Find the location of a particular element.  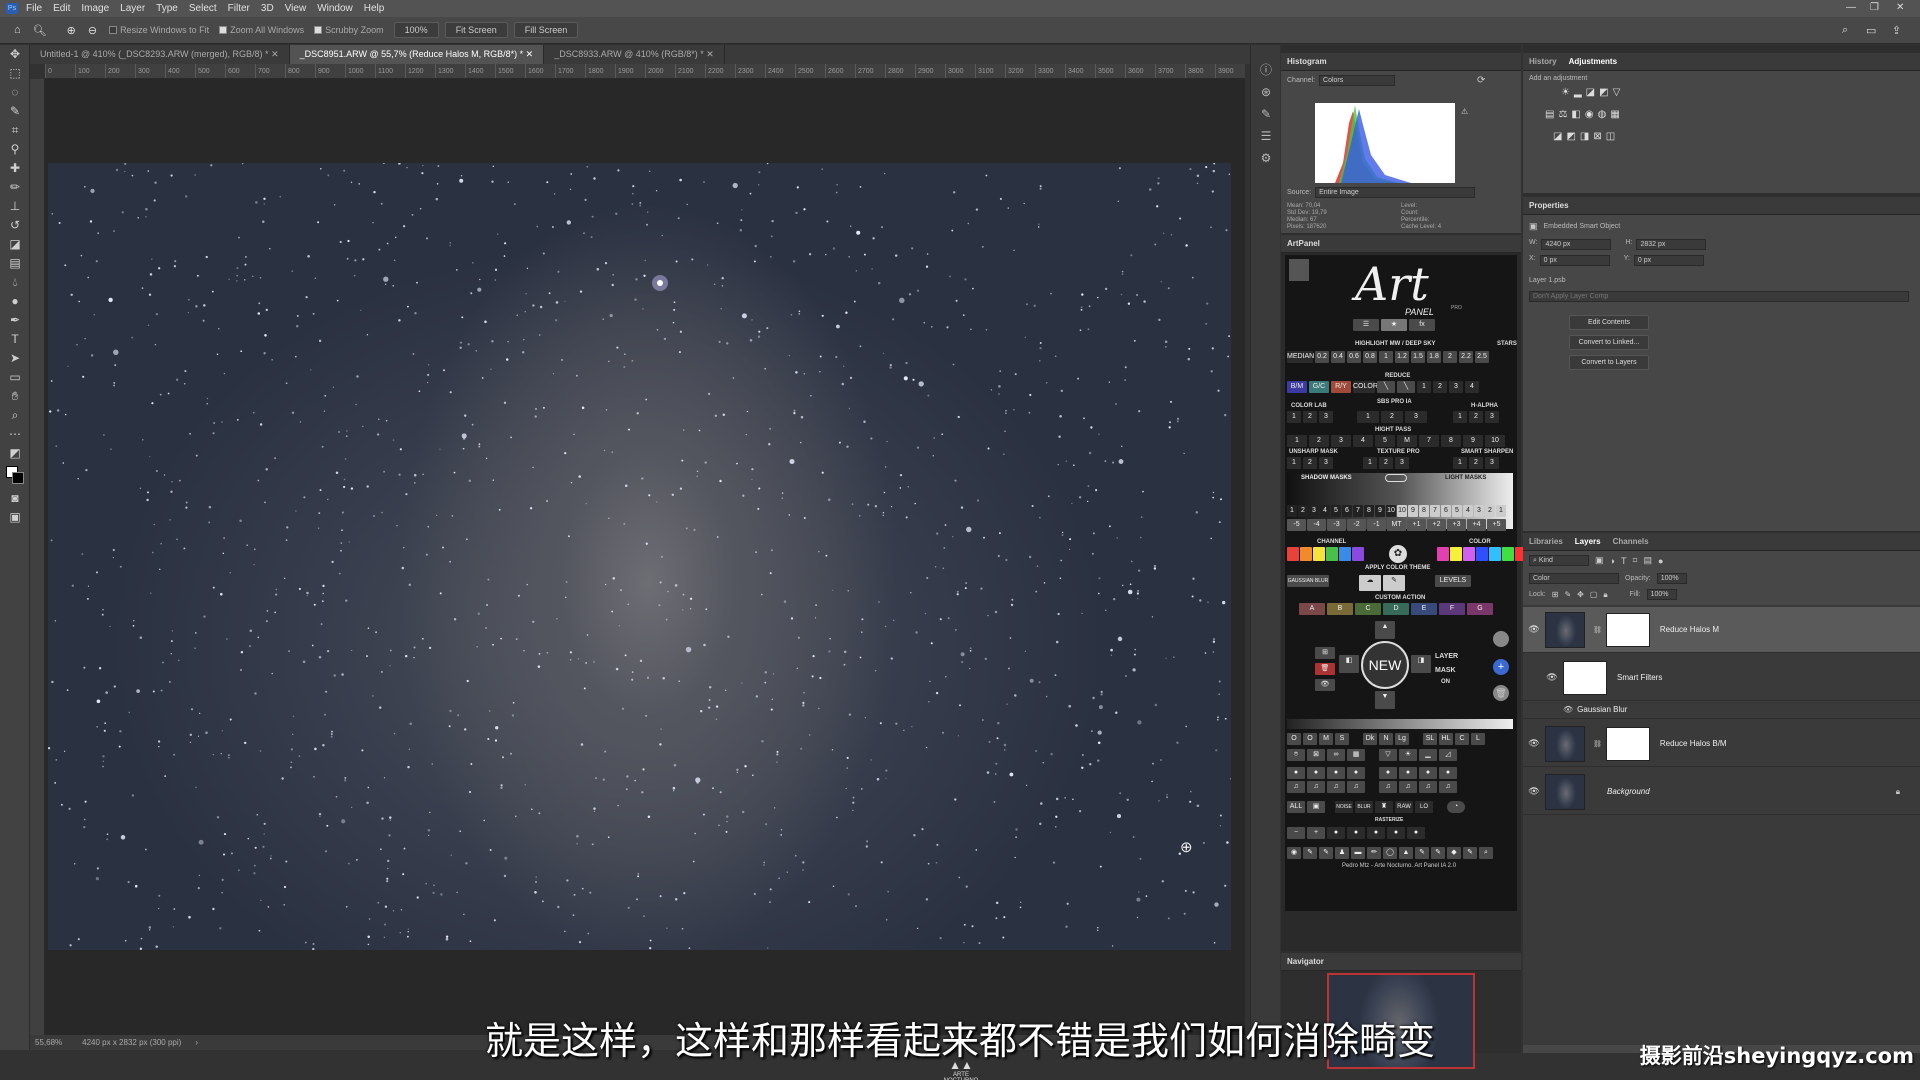

color-balance-icon: ⚖ is located at coordinates (1562, 114).